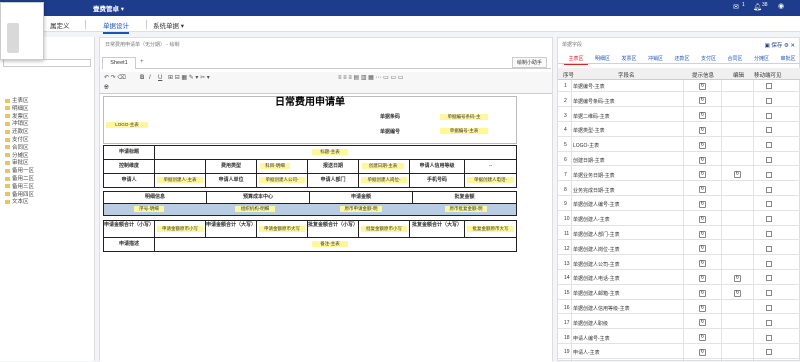 The width and height of the screenshot is (800, 362). What do you see at coordinates (757, 7) in the screenshot?
I see `bell-icon: 🔔︎` at bounding box center [757, 7].